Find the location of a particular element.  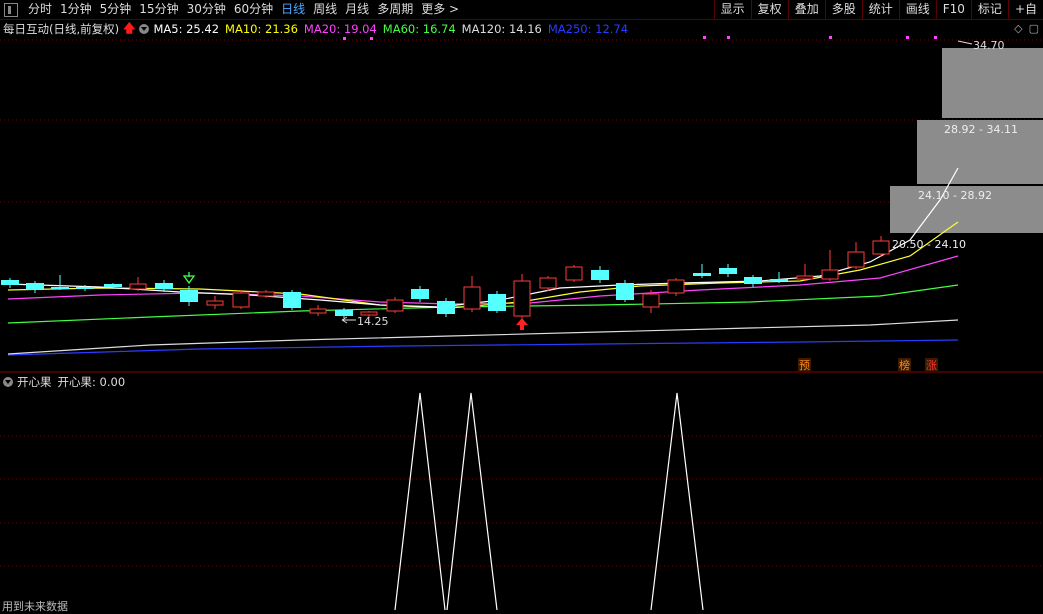

tab-period: 周线 is located at coordinates (325, 9).